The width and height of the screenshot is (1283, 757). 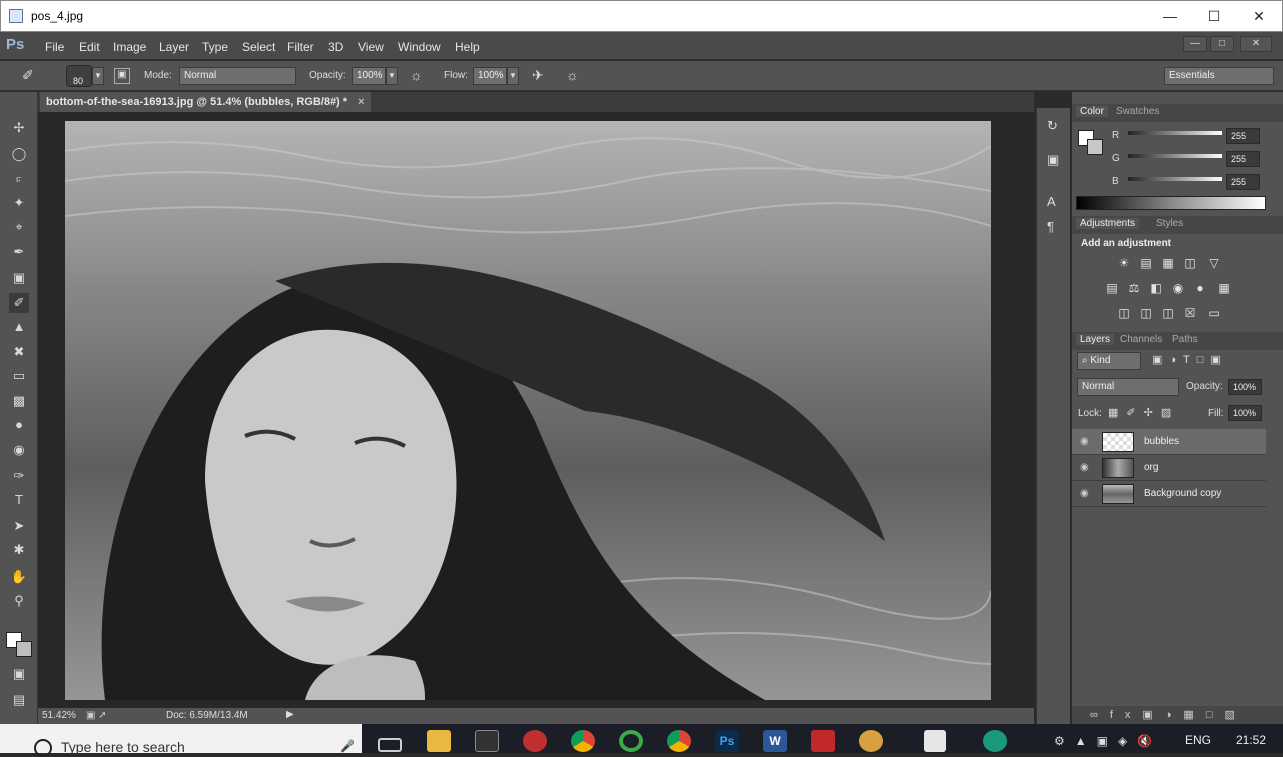 What do you see at coordinates (369, 76) in the screenshot?
I see `opacity-input: 100%` at bounding box center [369, 76].